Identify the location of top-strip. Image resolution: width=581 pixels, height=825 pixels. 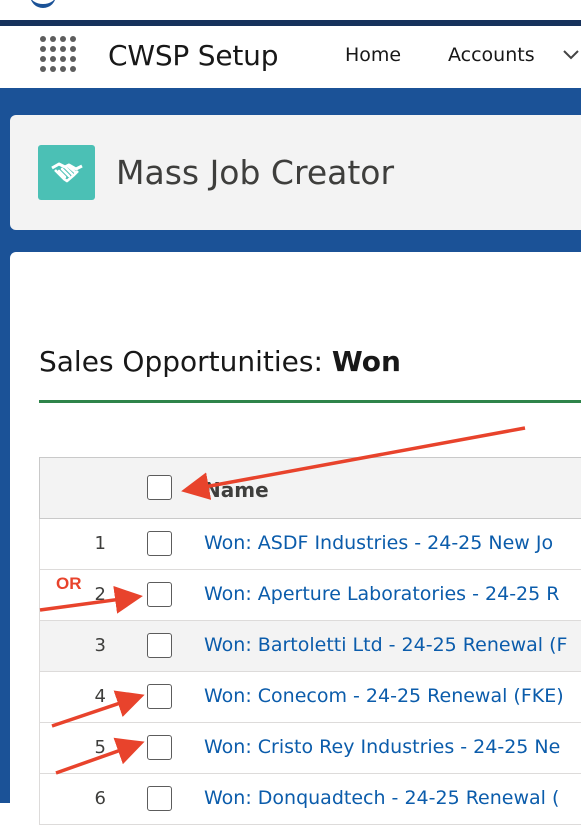
(290, 10).